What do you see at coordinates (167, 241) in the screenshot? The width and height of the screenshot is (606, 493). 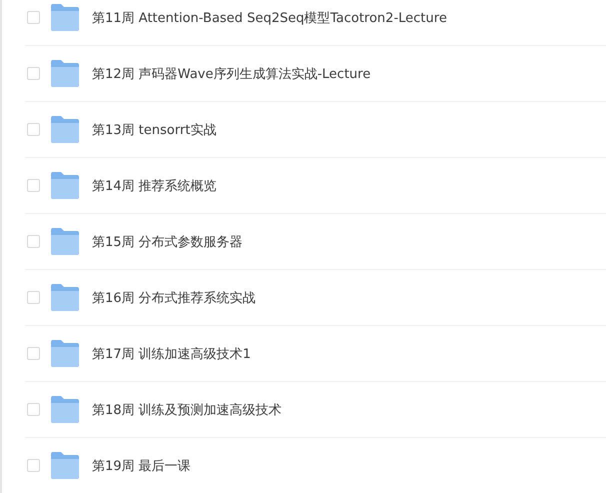 I see `folder-name: 第15周 分布式参数服务器` at bounding box center [167, 241].